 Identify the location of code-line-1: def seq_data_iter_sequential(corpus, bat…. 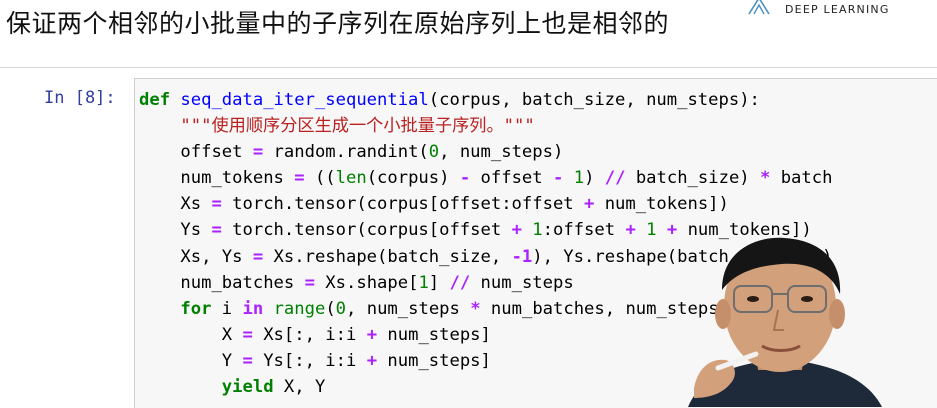
(449, 100).